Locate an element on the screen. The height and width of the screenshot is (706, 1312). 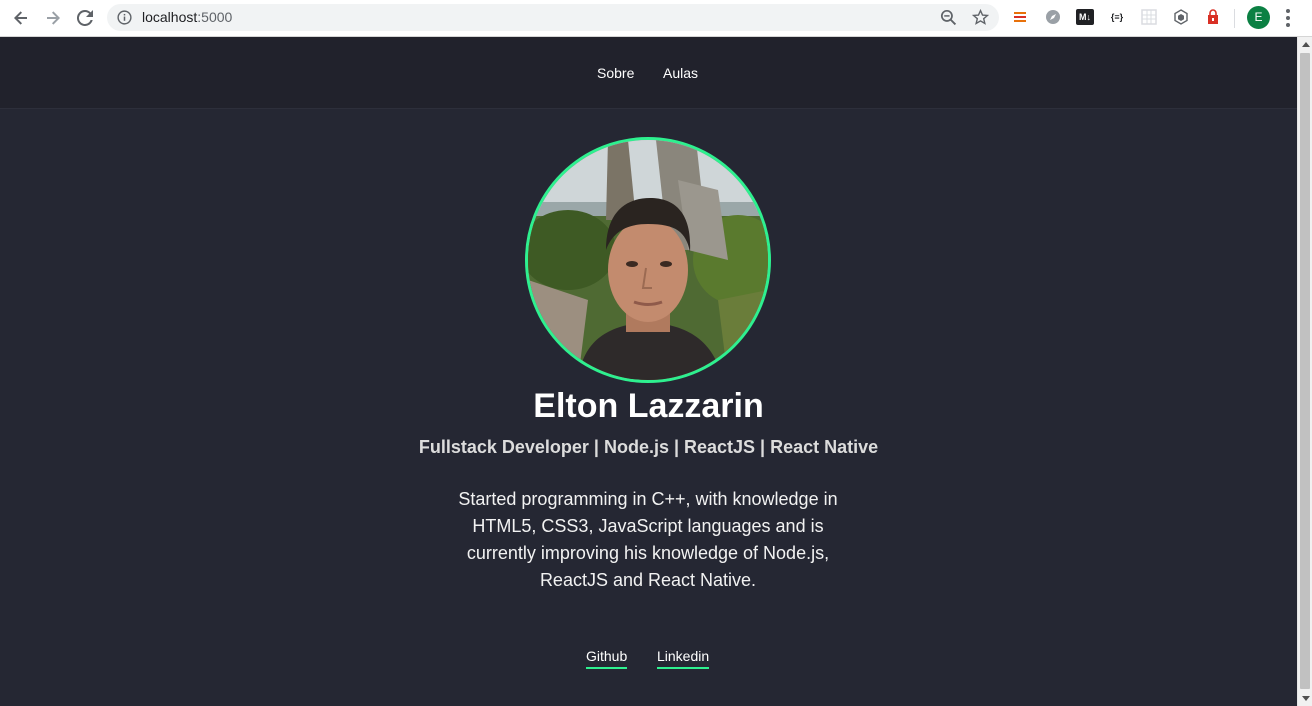
forward-arrow-icon is located at coordinates (53, 18).